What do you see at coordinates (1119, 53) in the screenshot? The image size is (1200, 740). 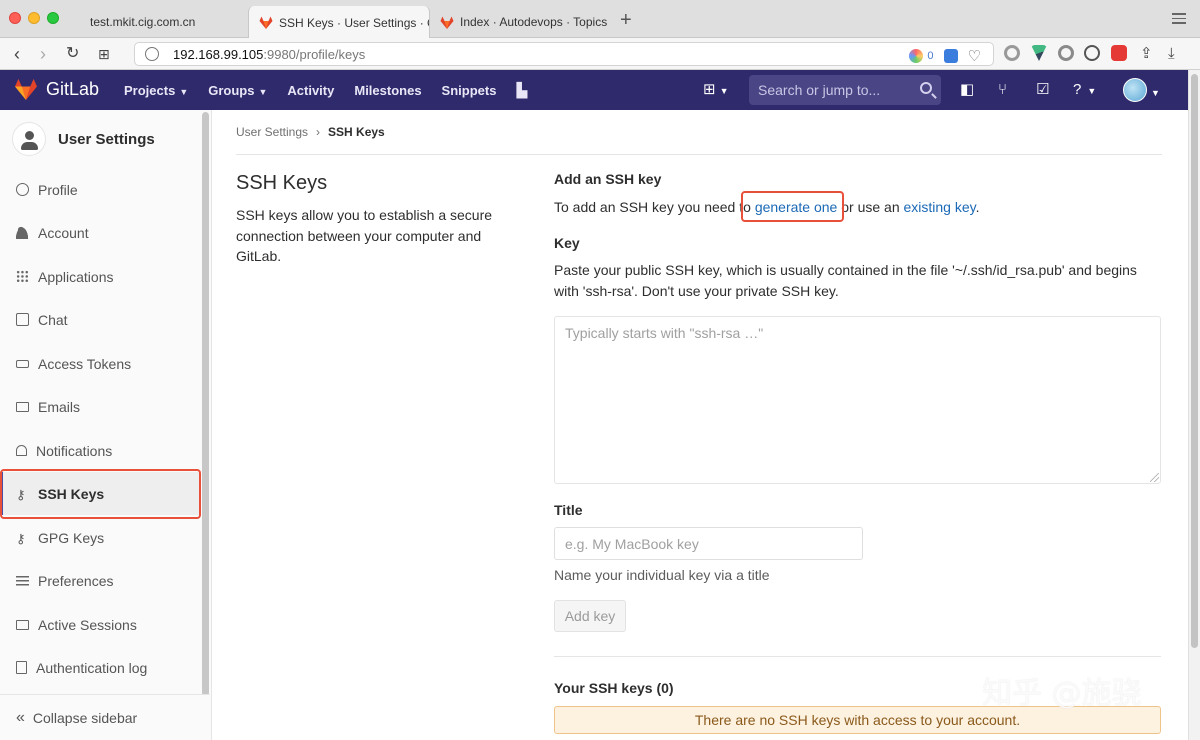 I see `ext-red-icon` at bounding box center [1119, 53].